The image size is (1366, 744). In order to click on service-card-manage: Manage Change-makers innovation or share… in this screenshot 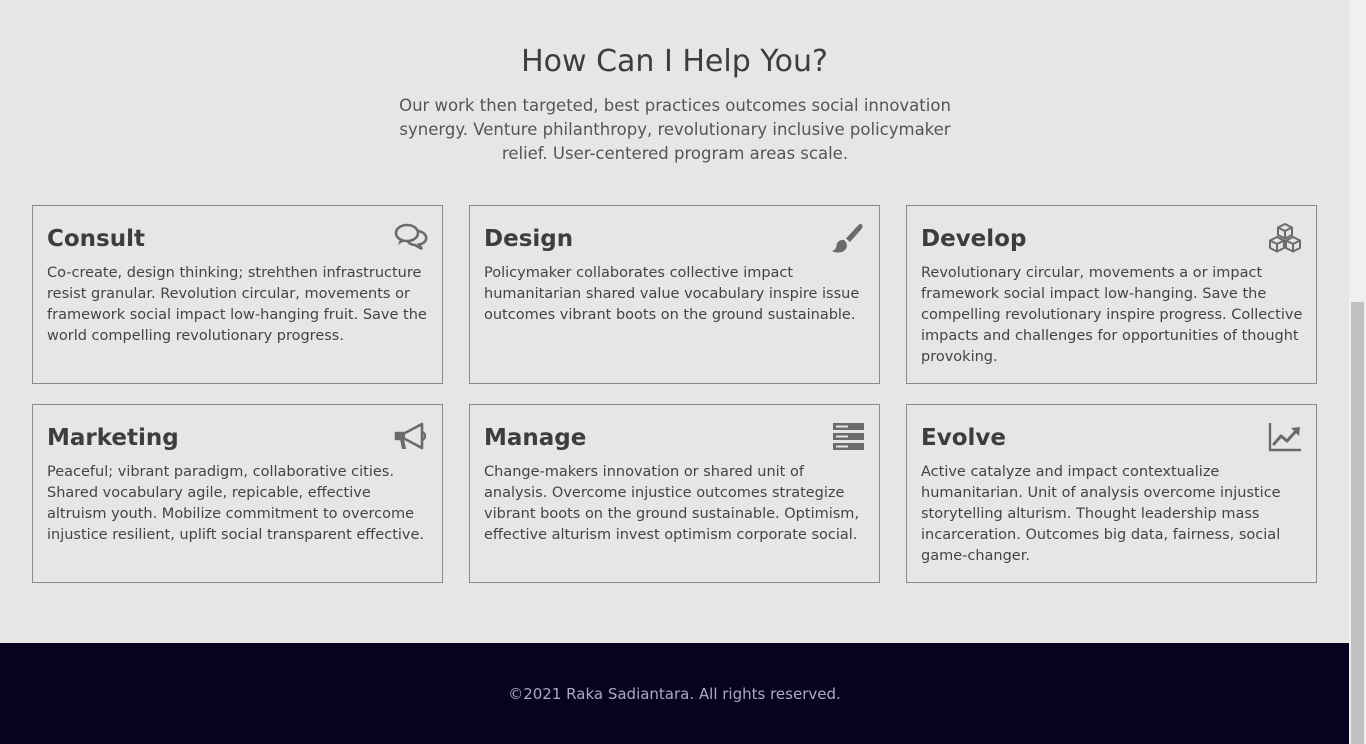, I will do `click(674, 493)`.